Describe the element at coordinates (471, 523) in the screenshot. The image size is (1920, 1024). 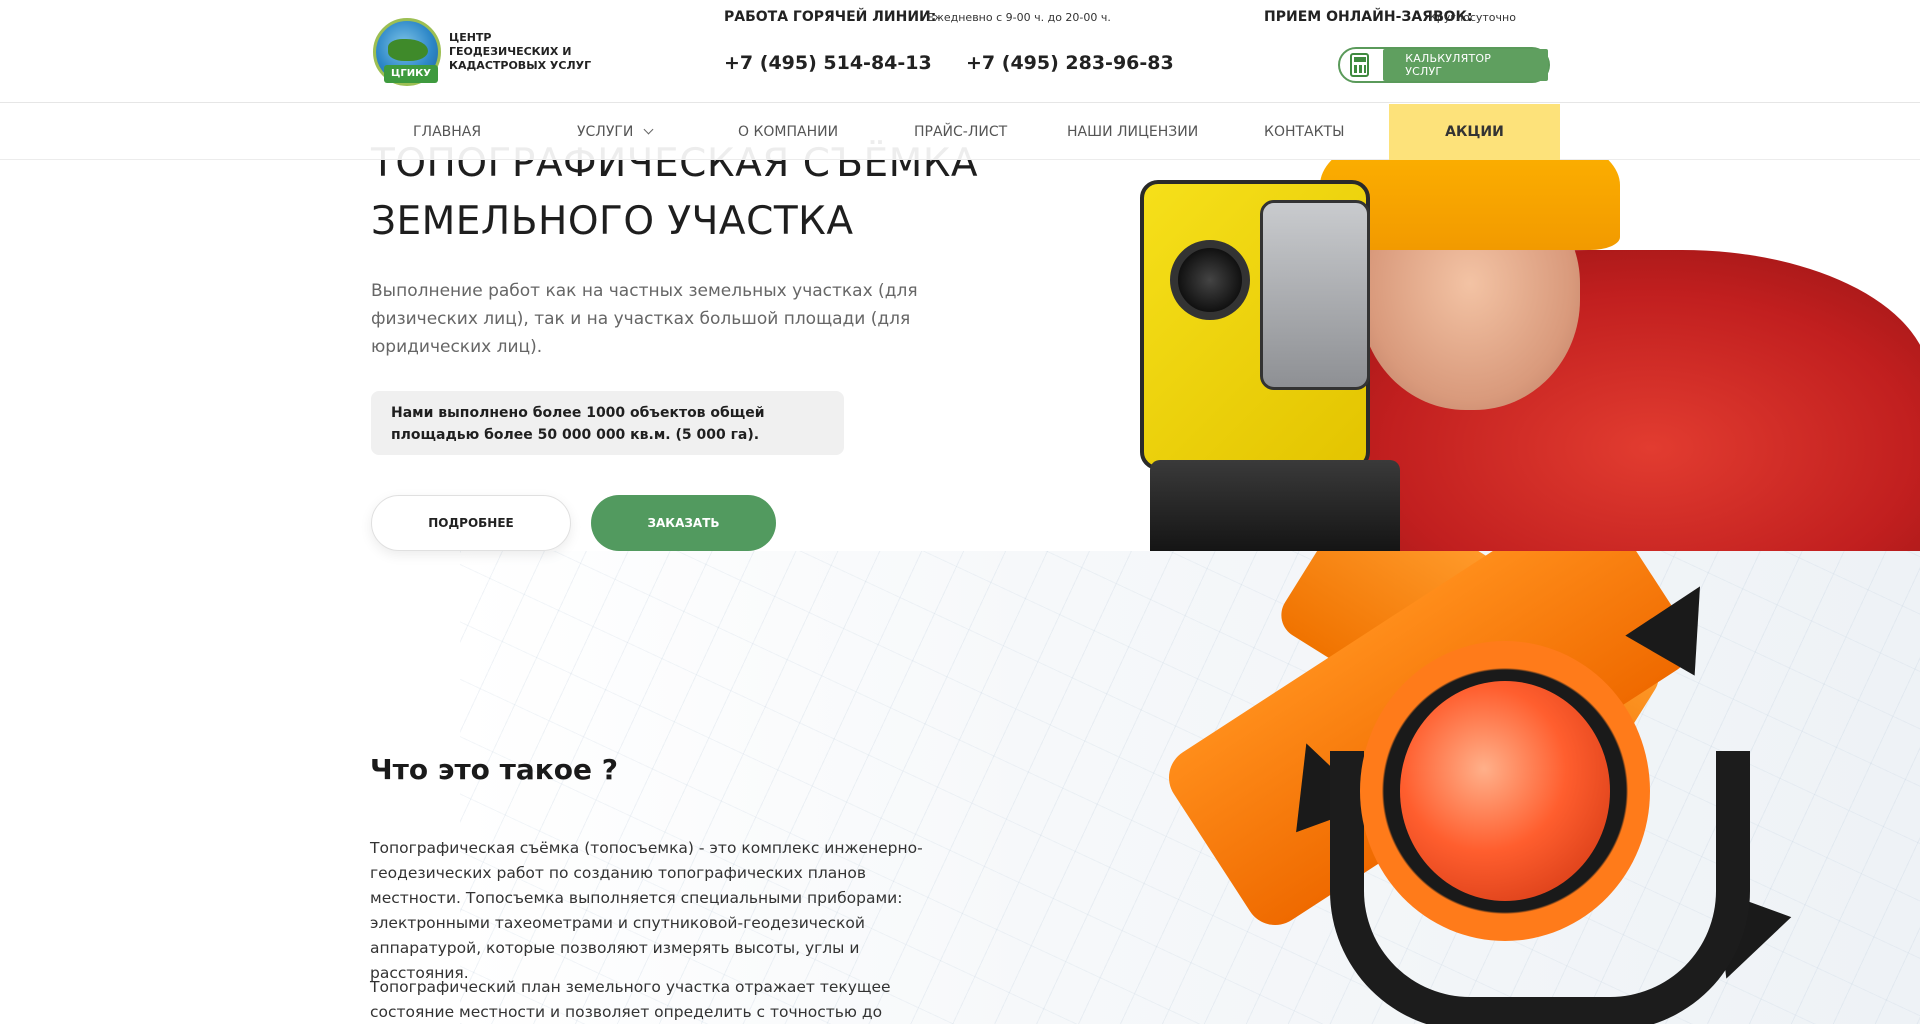
I see `more-button: ПОДРОБНЕЕ` at that location.